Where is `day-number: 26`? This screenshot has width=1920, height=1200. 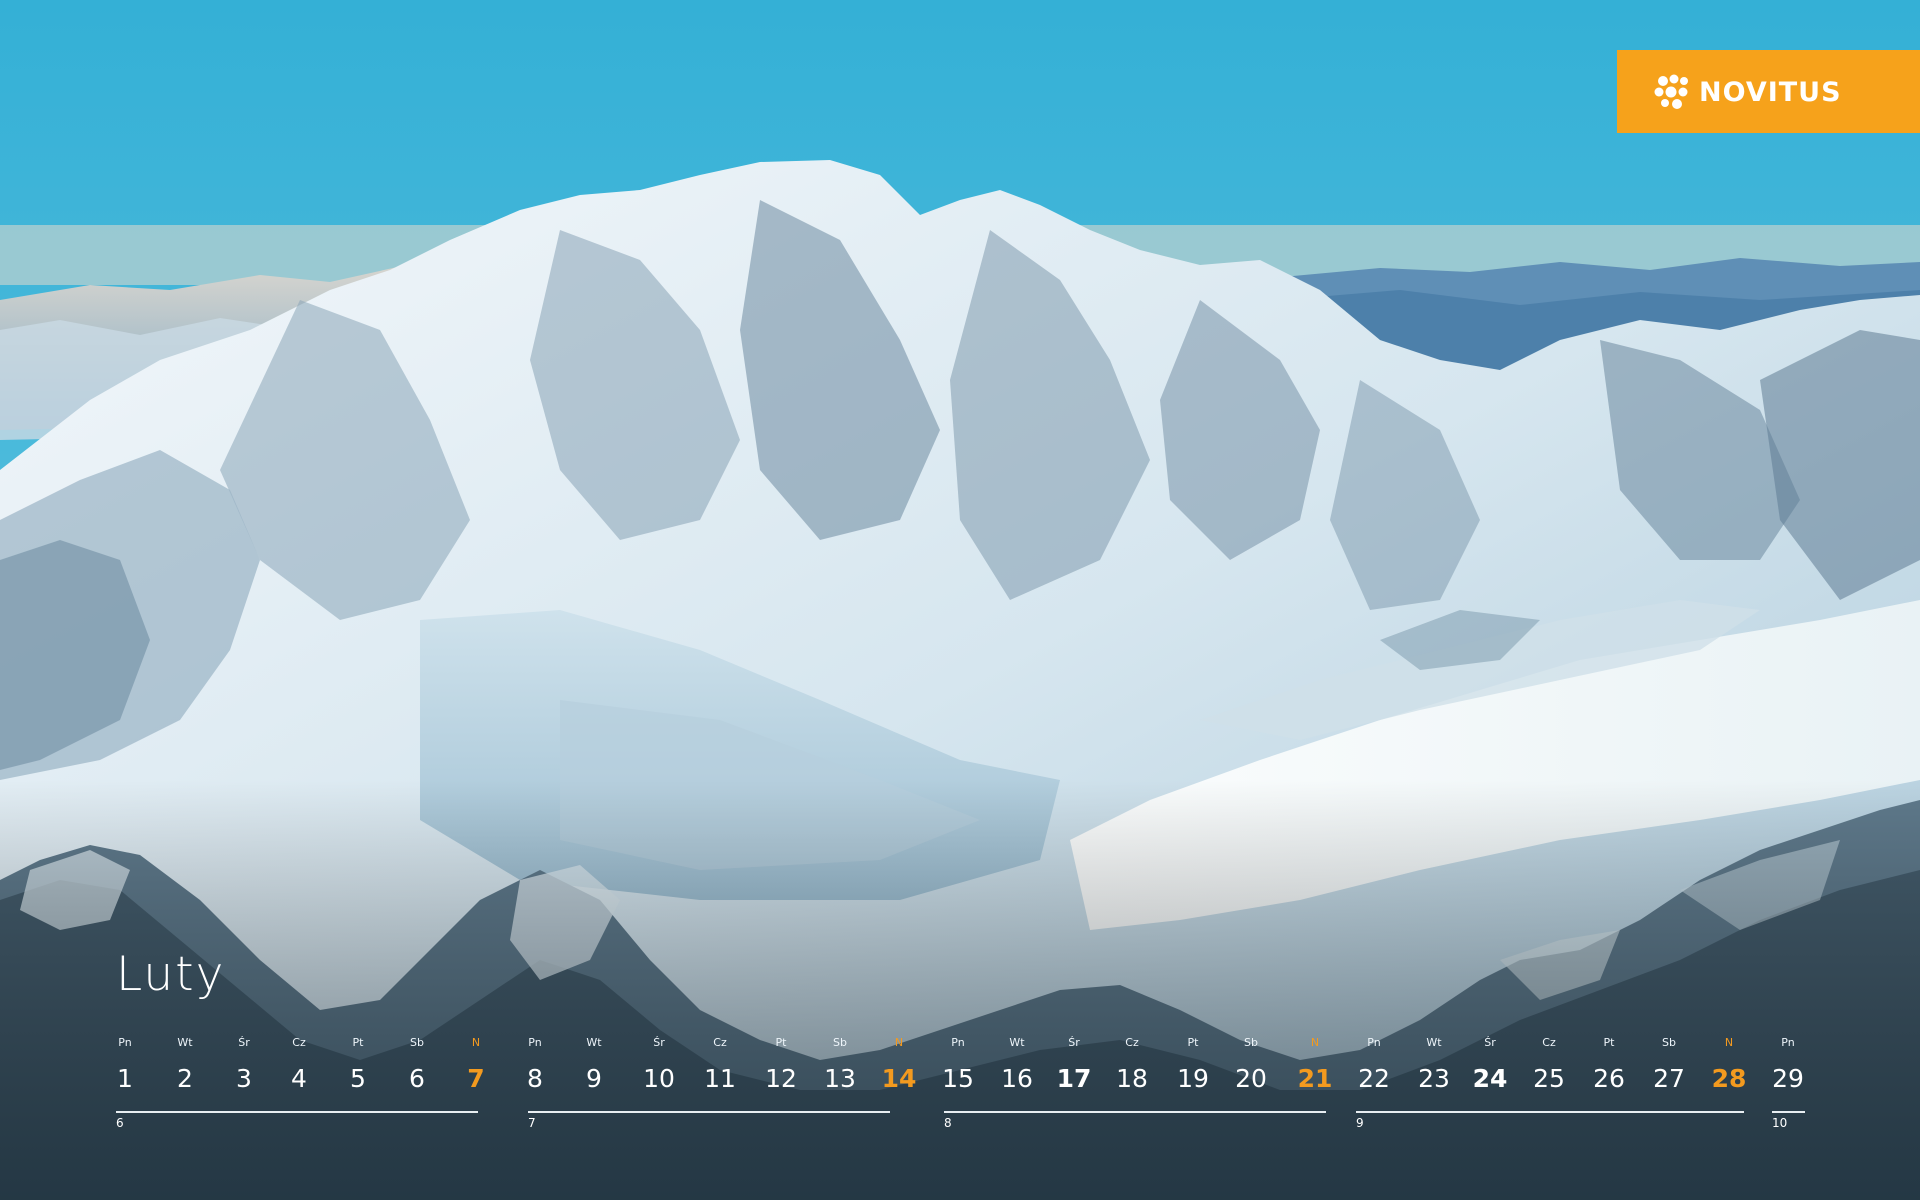
day-number: 26 is located at coordinates (1609, 1078).